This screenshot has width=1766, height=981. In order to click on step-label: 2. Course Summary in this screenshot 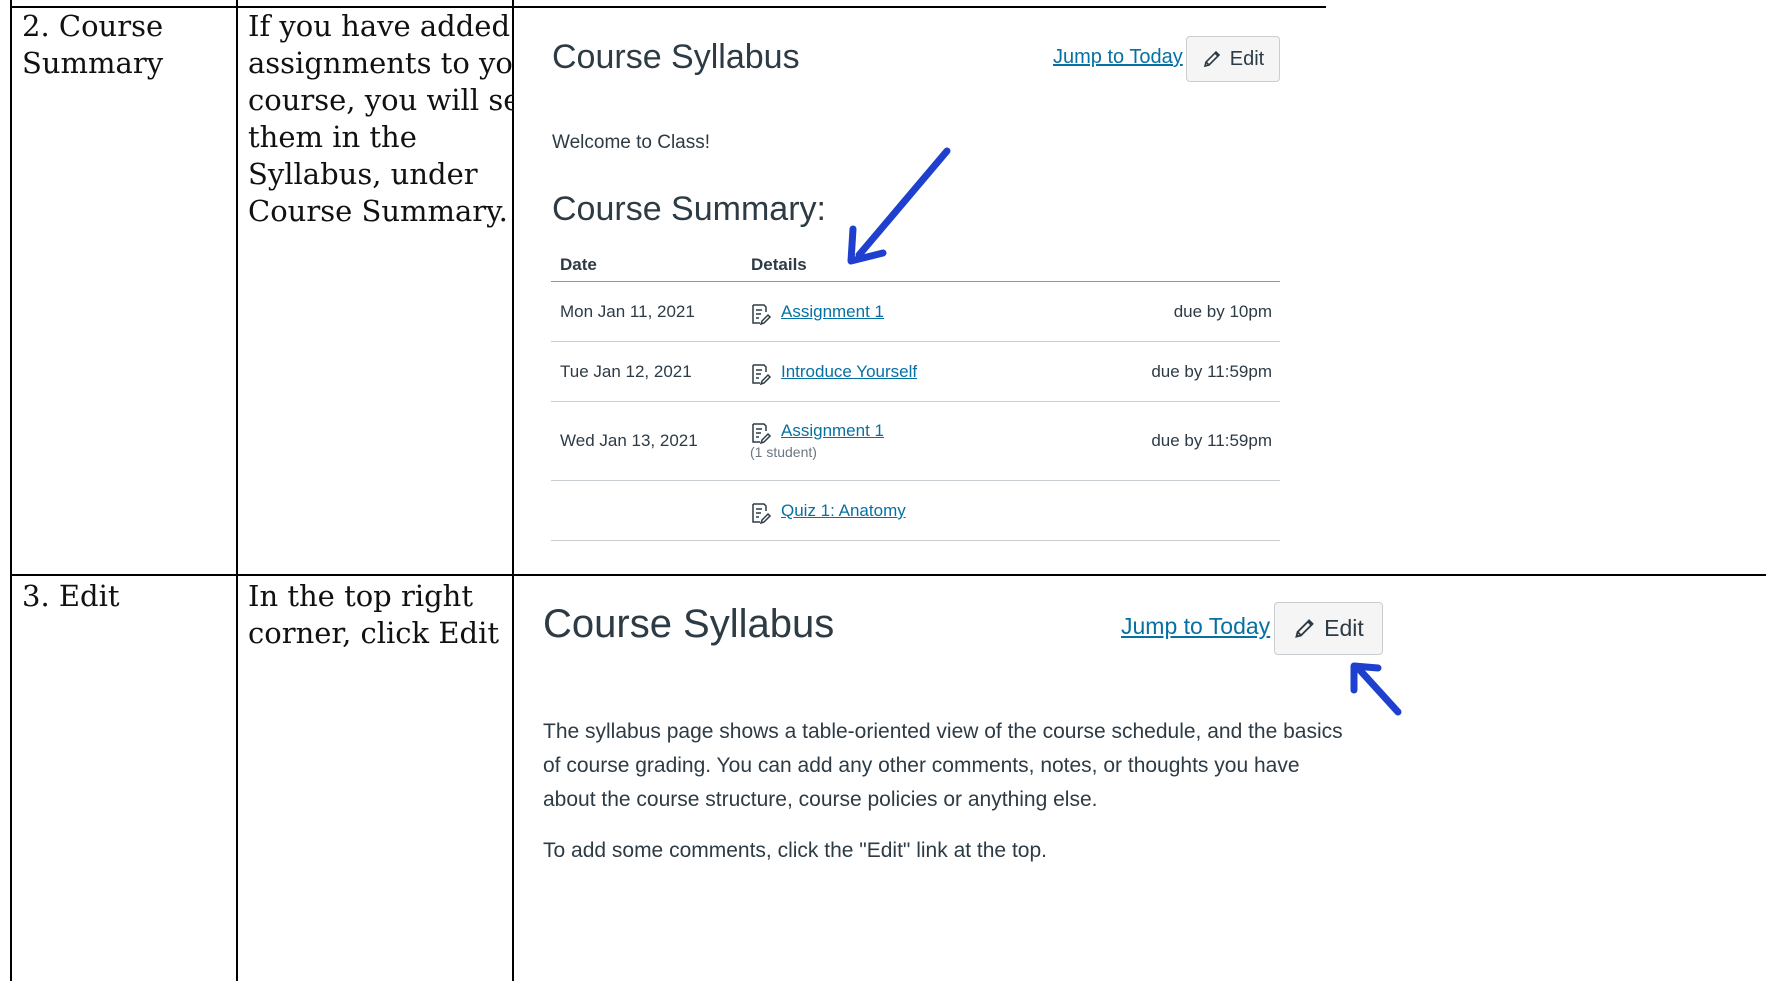, I will do `click(93, 44)`.